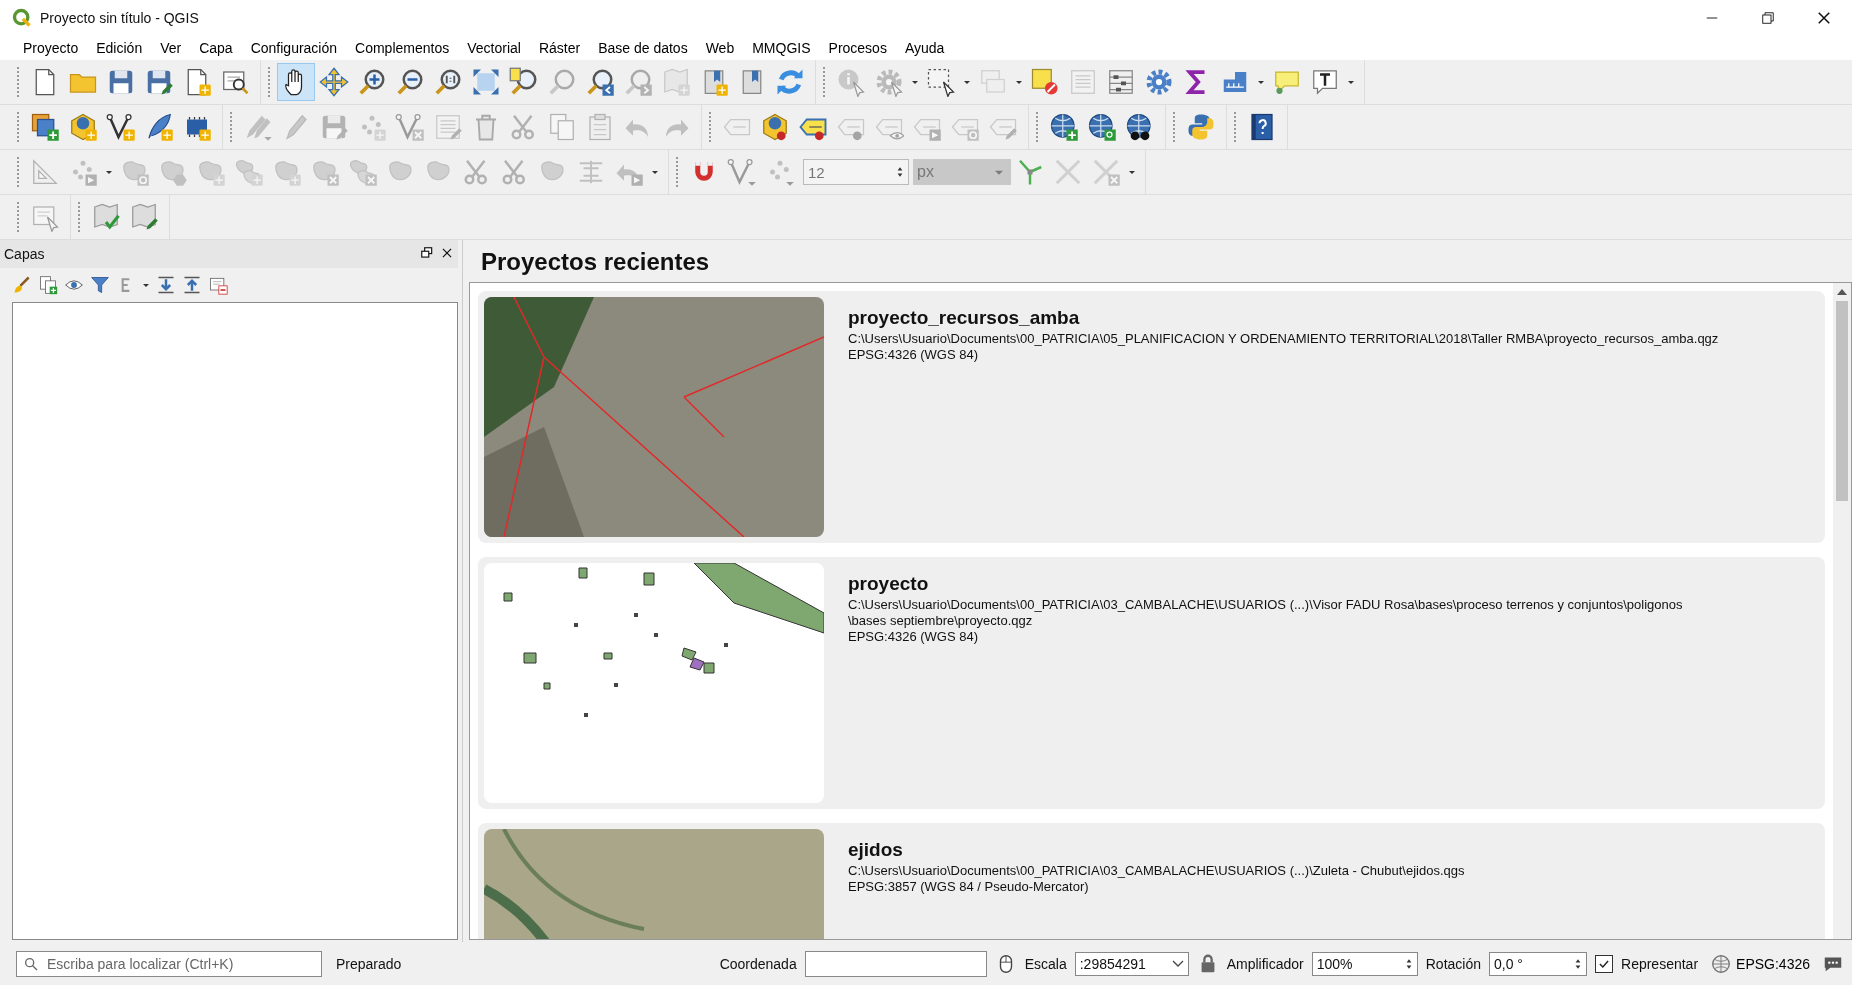  What do you see at coordinates (119, 48) in the screenshot?
I see `menu-item: Edición` at bounding box center [119, 48].